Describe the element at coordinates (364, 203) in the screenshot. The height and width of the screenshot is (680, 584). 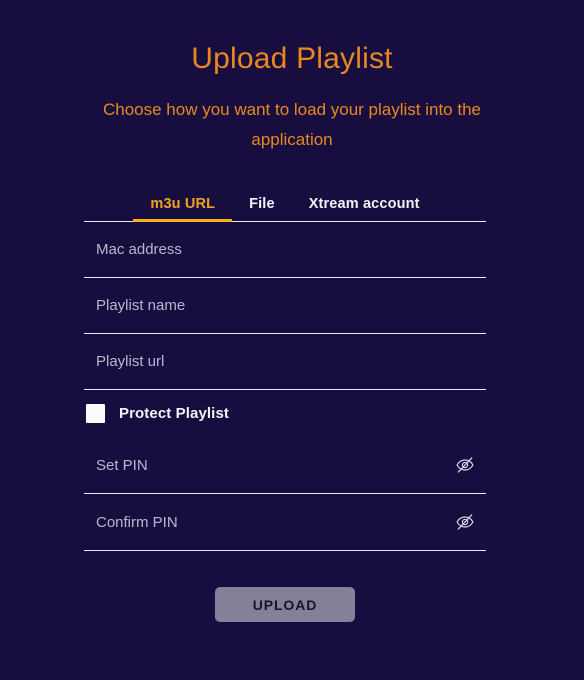
I see `tab-xtream-account: Xtream account` at that location.